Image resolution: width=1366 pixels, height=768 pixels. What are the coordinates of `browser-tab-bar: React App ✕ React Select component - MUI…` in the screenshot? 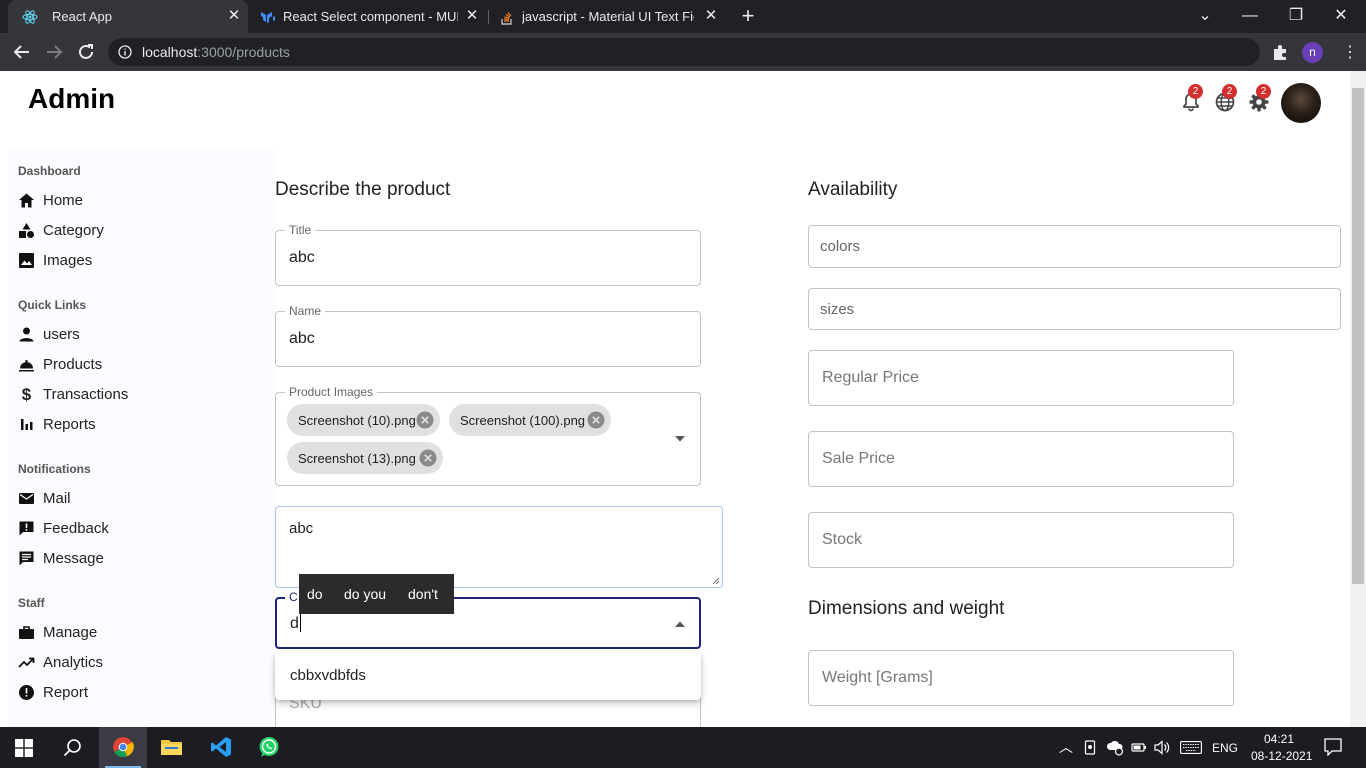 It's located at (683, 16).